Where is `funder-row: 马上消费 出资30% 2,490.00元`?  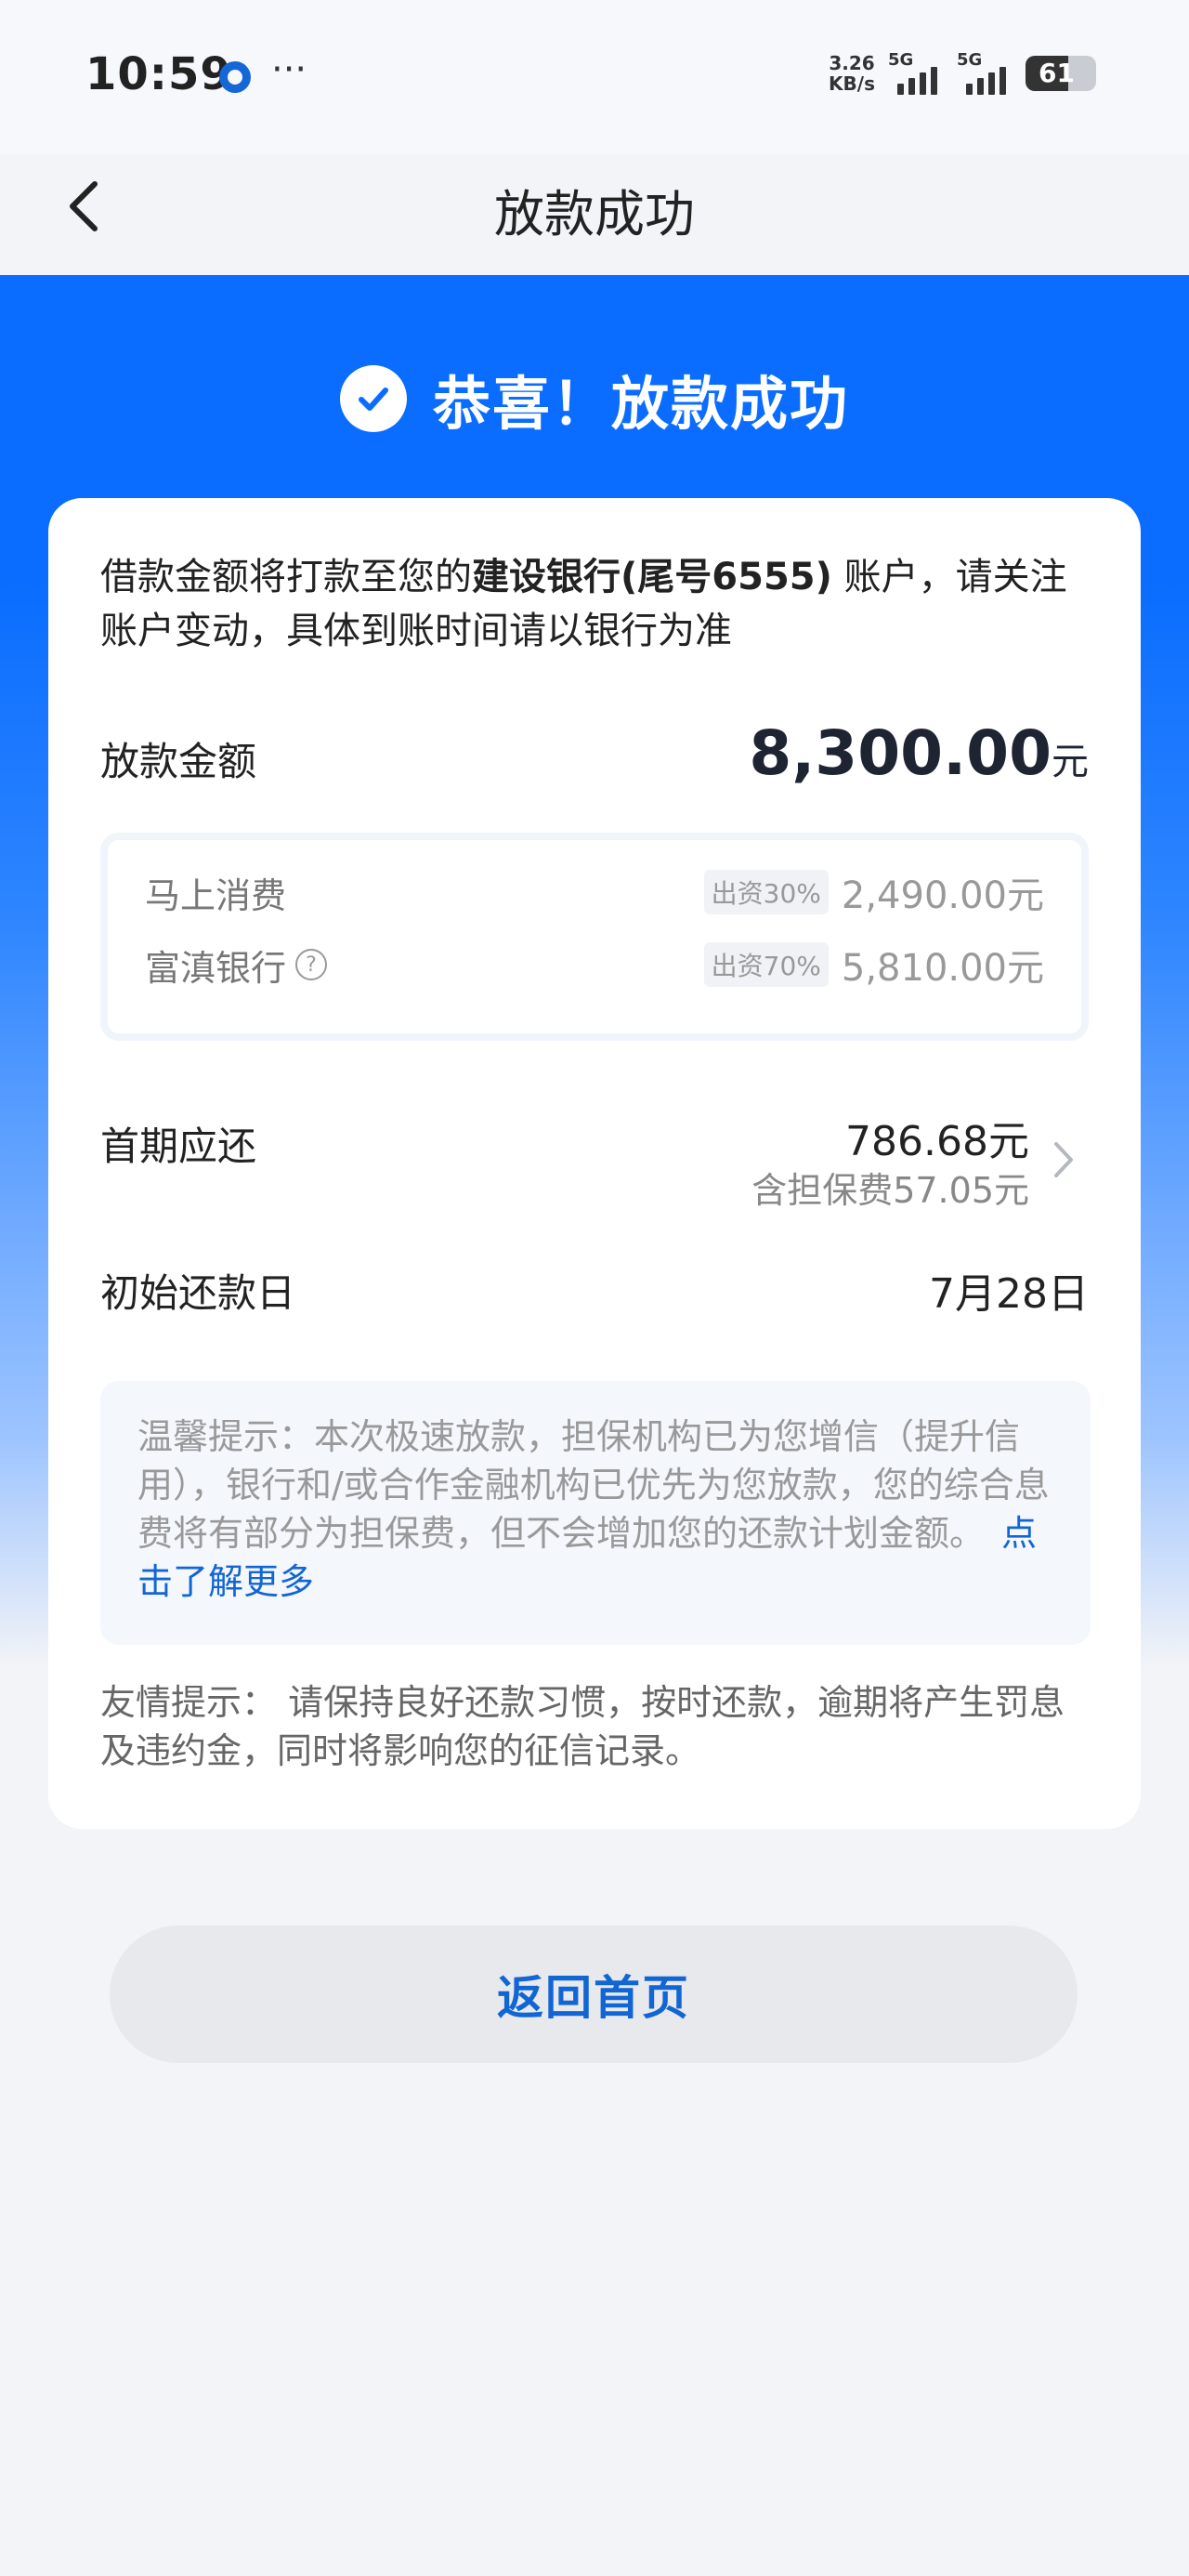
funder-row: 马上消费 出资30% 2,490.00元 is located at coordinates (594, 892).